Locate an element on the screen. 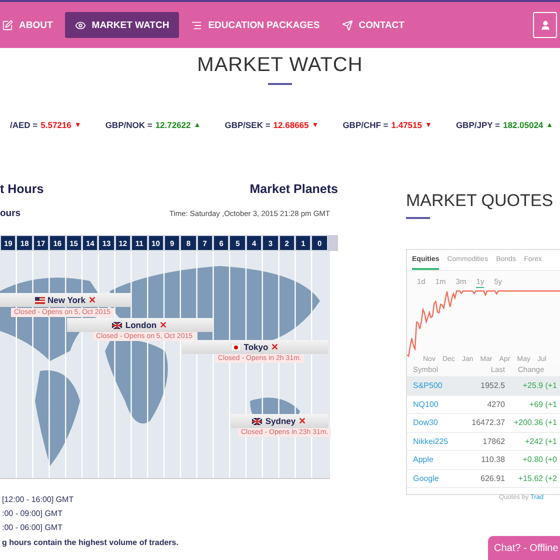 The width and height of the screenshot is (560, 560). symbol-link: Nikkei225 is located at coordinates (438, 441).